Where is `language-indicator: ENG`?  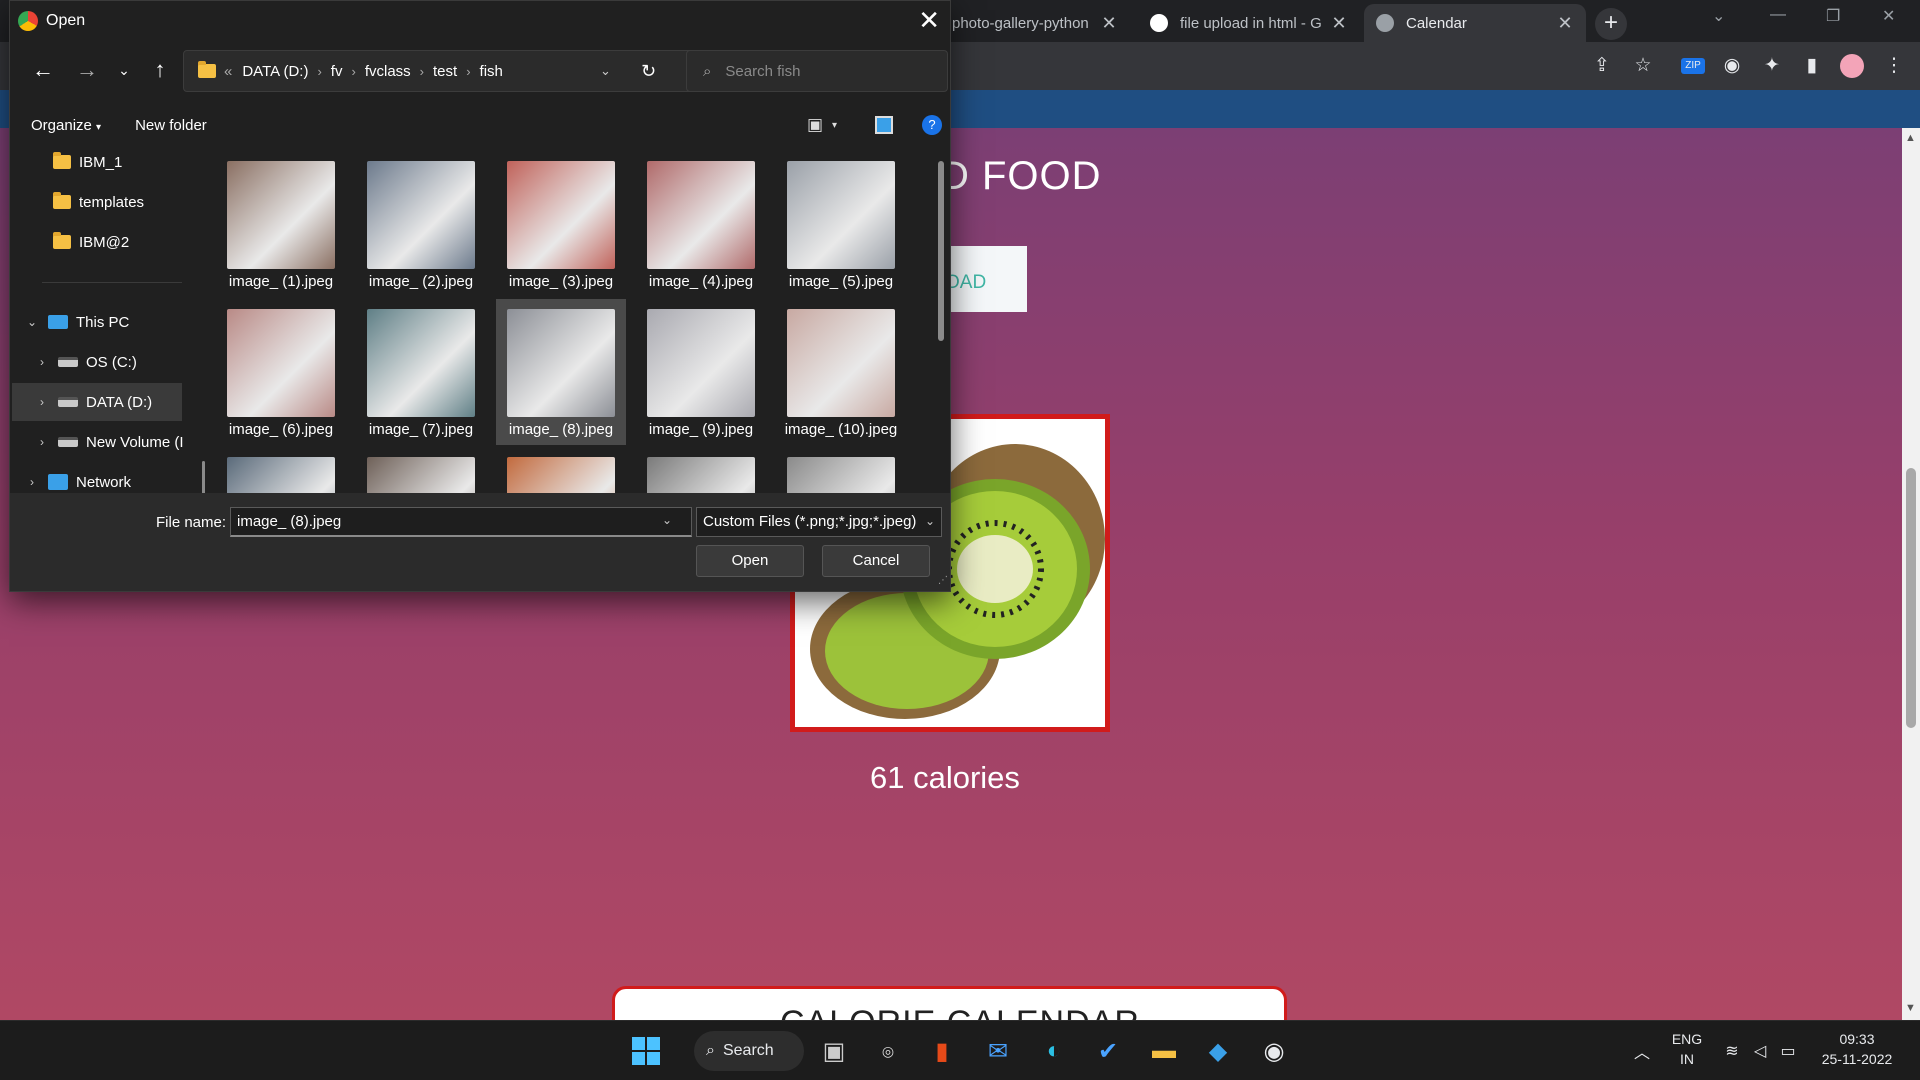
language-indicator: ENG is located at coordinates (1687, 1039).